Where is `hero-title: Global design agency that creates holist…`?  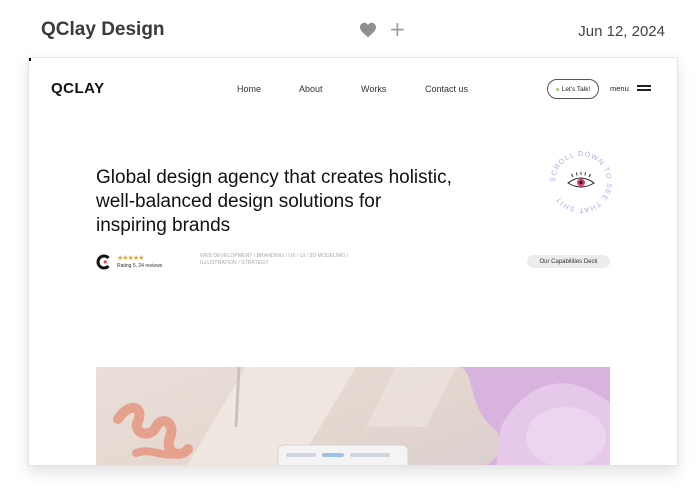
hero-title: Global design agency that creates holist… is located at coordinates (274, 201).